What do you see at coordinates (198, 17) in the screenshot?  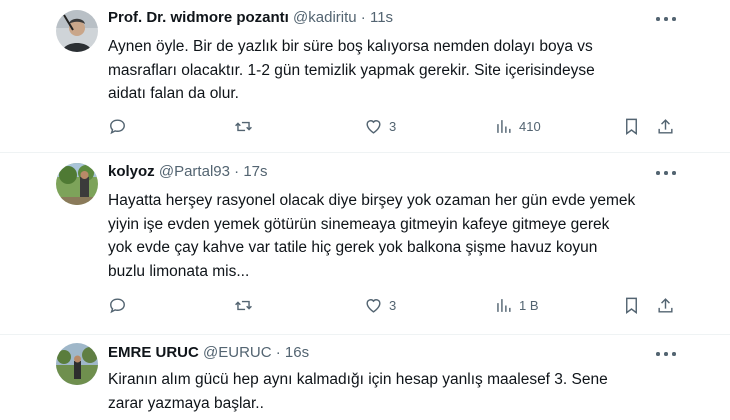 I see `author-name: Prof. Dr. widmore pozantı` at bounding box center [198, 17].